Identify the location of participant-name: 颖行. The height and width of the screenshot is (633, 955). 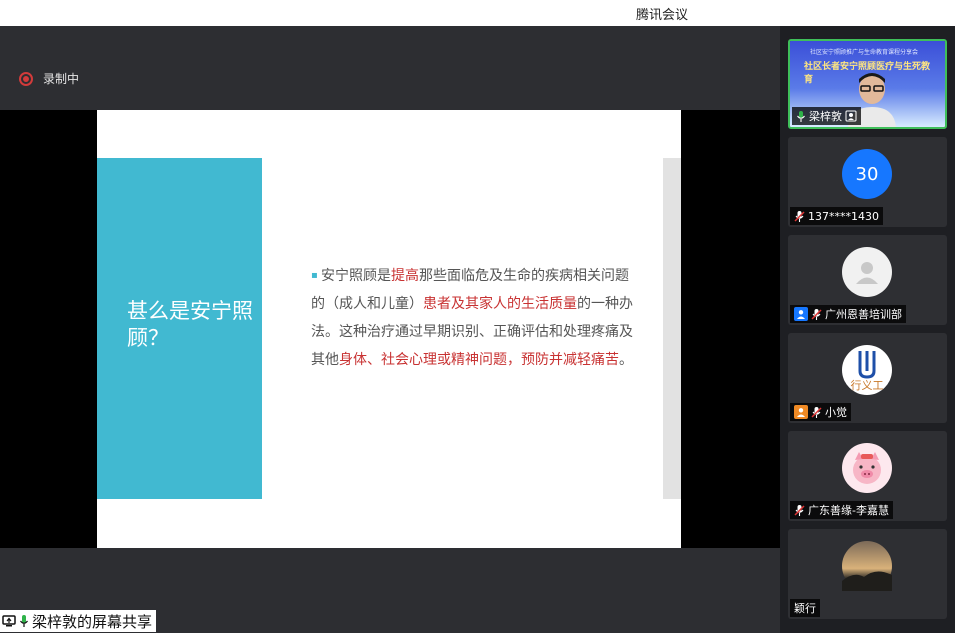
(805, 608).